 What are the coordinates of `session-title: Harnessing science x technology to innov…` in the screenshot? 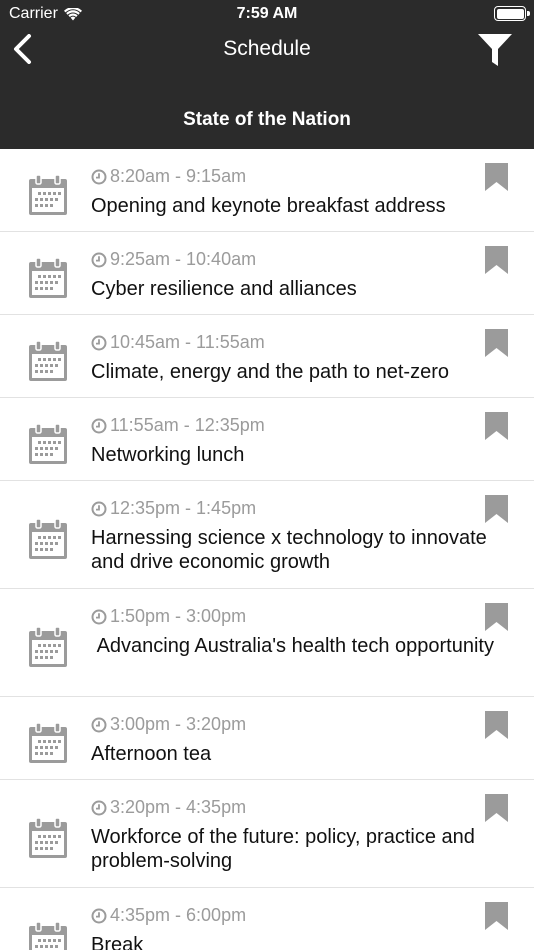 It's located at (292, 550).